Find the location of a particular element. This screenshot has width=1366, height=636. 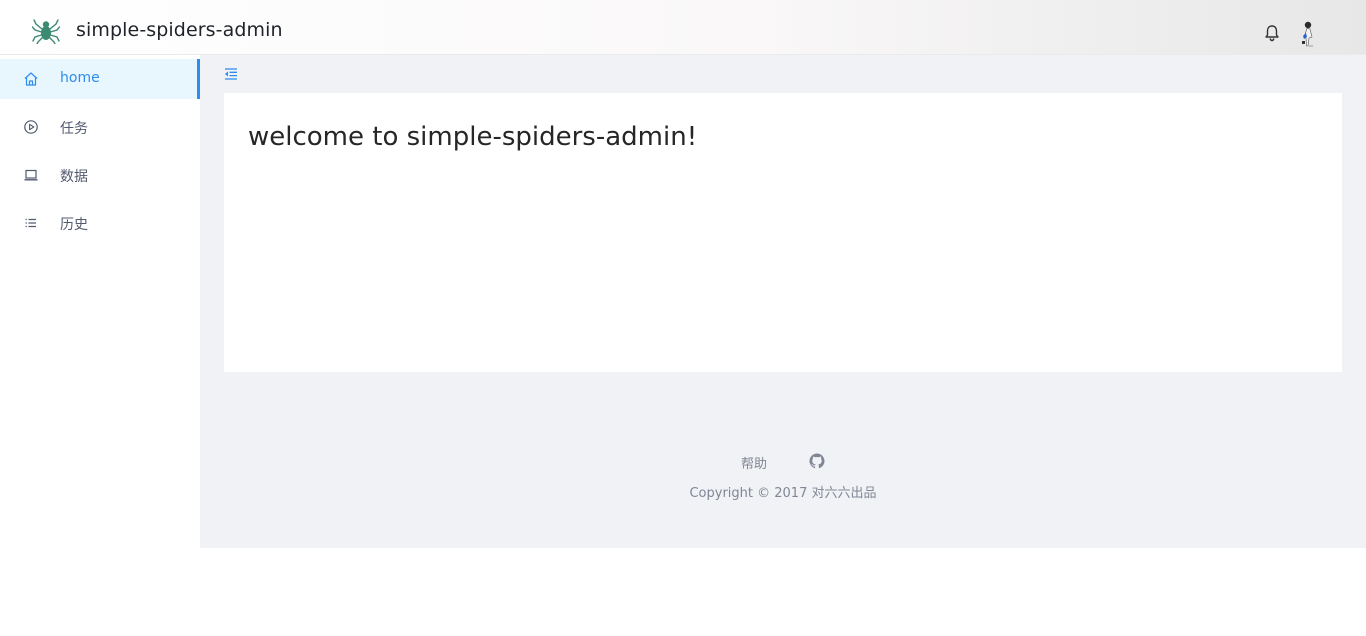

sidebar-item-tasks: 任务 is located at coordinates (100, 127).